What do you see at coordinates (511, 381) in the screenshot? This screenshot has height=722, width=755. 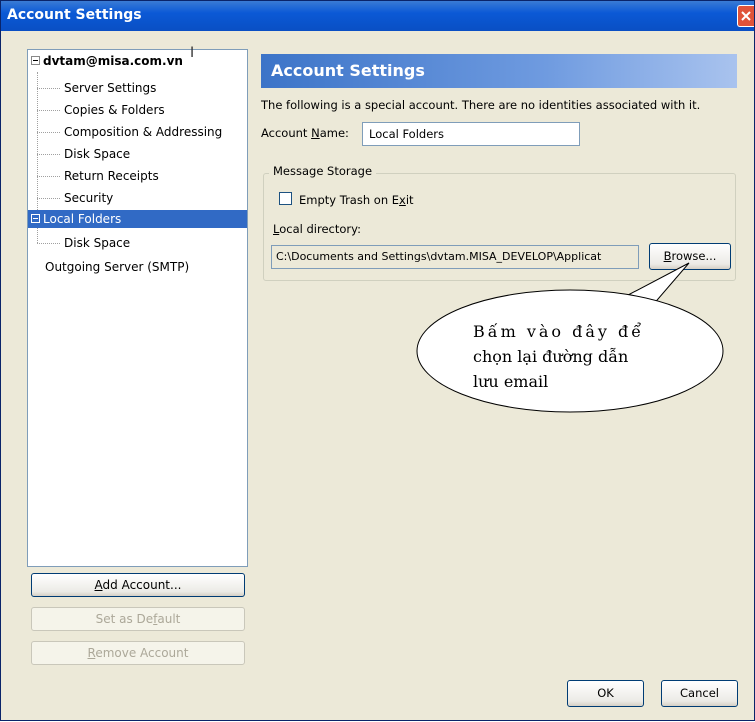 I see `callout-line: lưu email` at bounding box center [511, 381].